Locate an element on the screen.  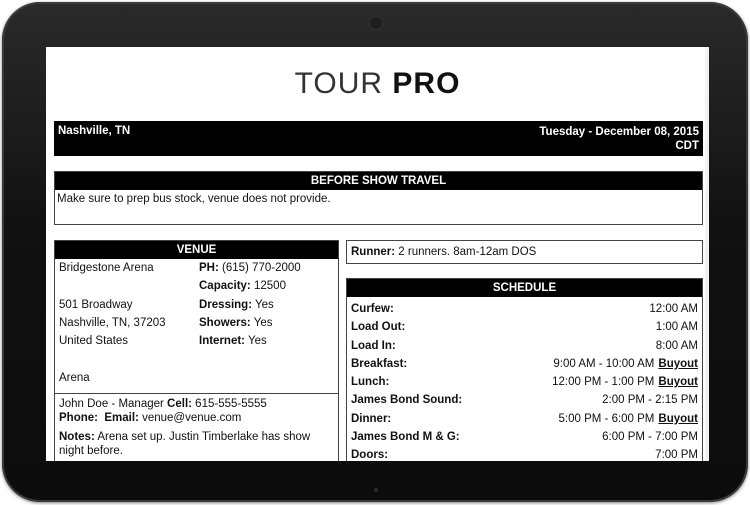
venue-capacity: Capacity: 12500 is located at coordinates (242, 286).